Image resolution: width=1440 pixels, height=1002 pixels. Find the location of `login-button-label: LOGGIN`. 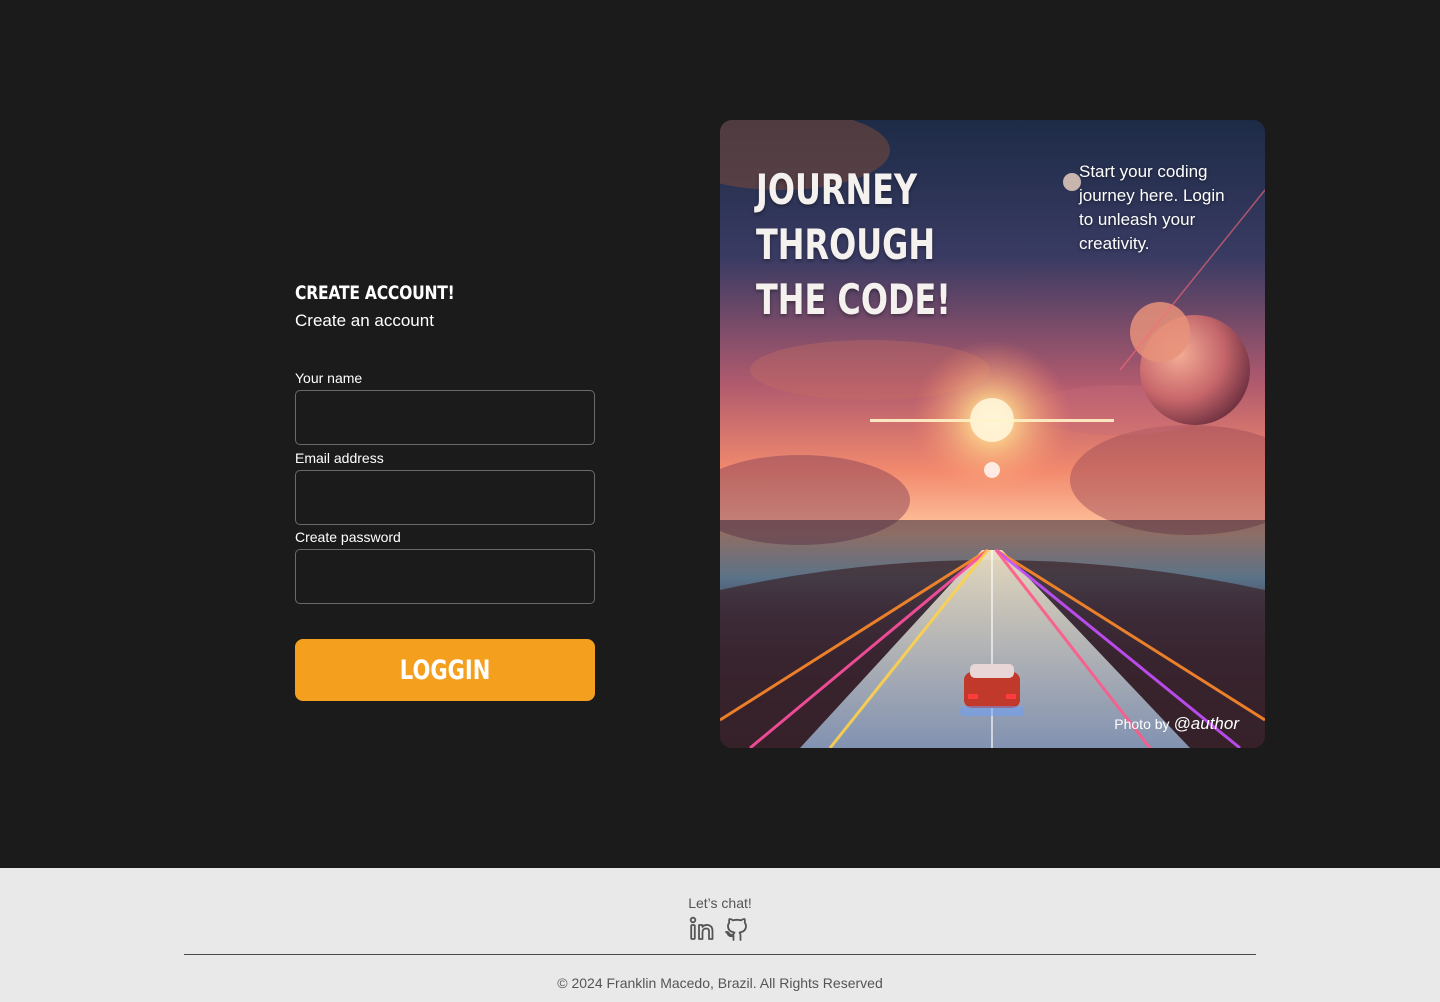

login-button-label: LOGGIN is located at coordinates (445, 670).